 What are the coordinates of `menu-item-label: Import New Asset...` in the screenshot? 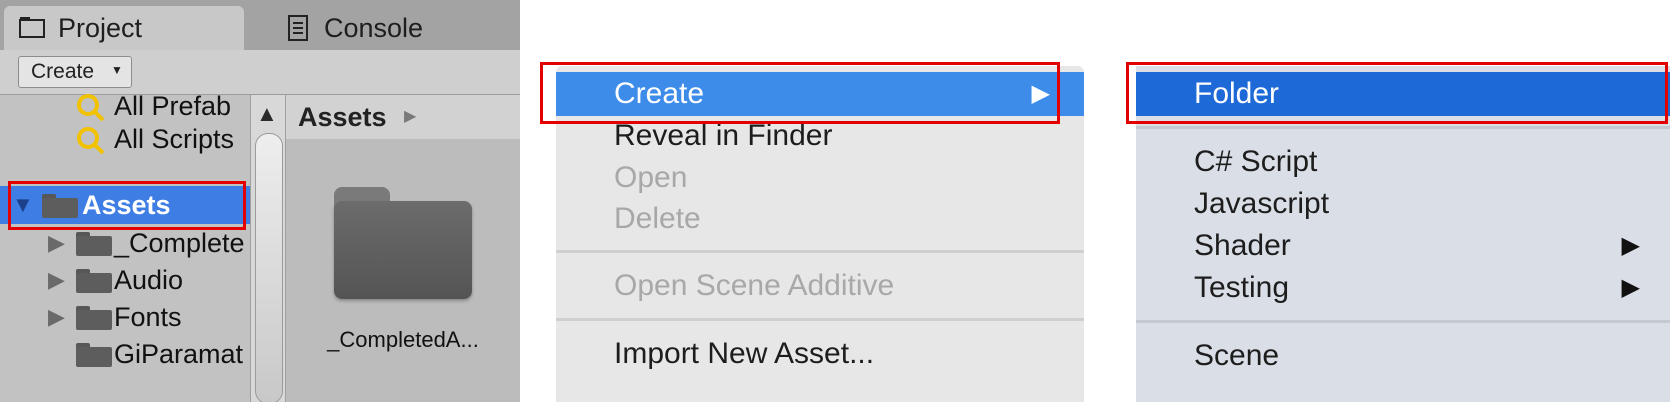 It's located at (744, 353).